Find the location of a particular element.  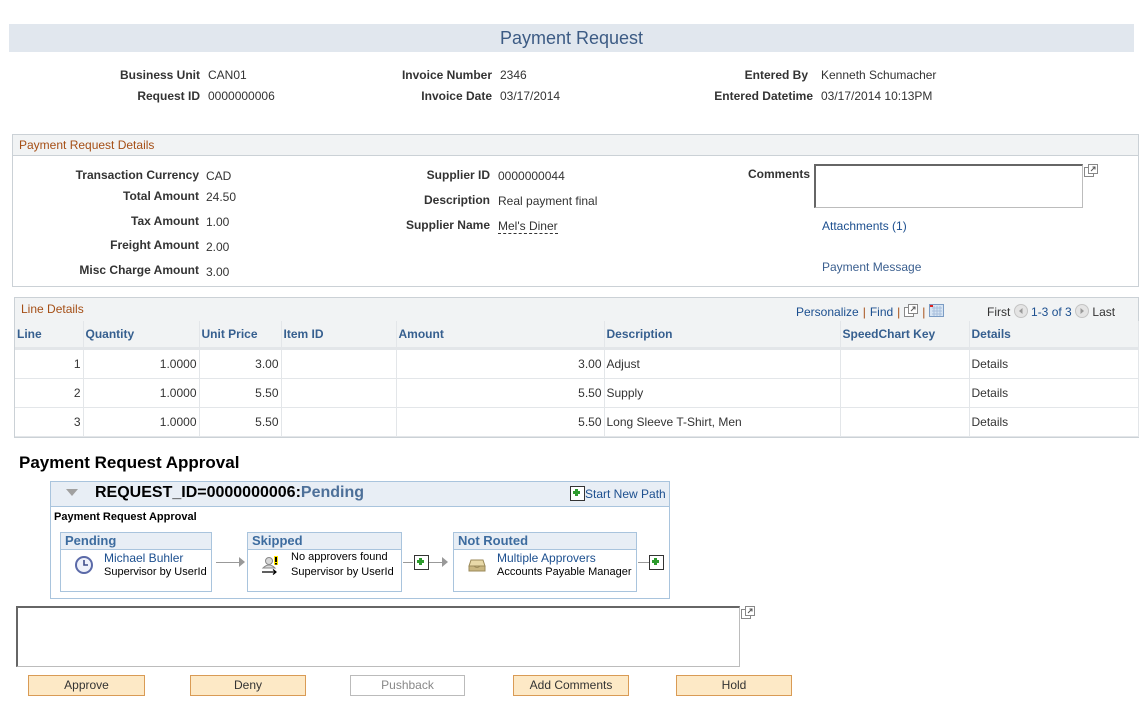

step-status: Not Routed is located at coordinates (545, 541).